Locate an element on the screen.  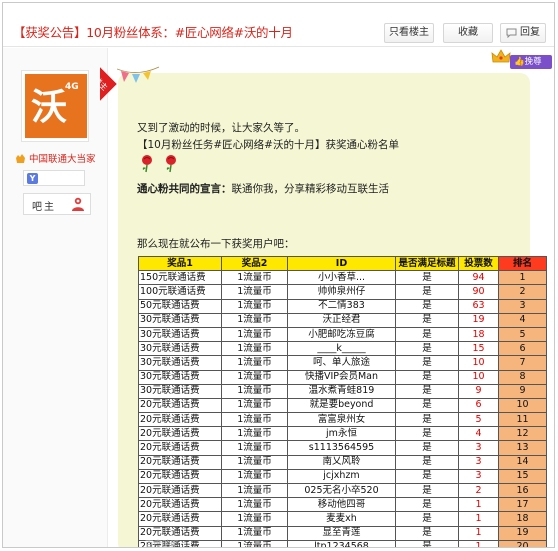
cell-user-id: 南乂风聆 is located at coordinates (341, 462).